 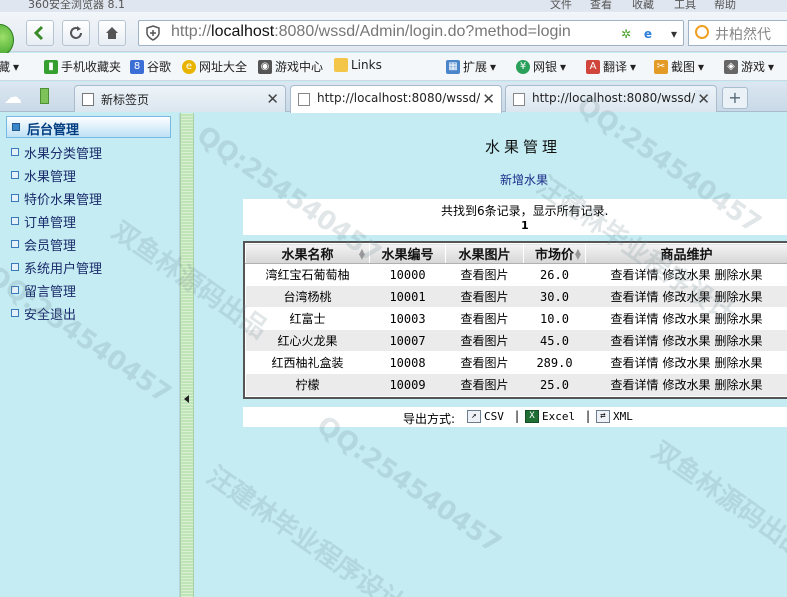 I want to click on sidebar-item-fruit-category: 水果分类管理, so click(x=56, y=152).